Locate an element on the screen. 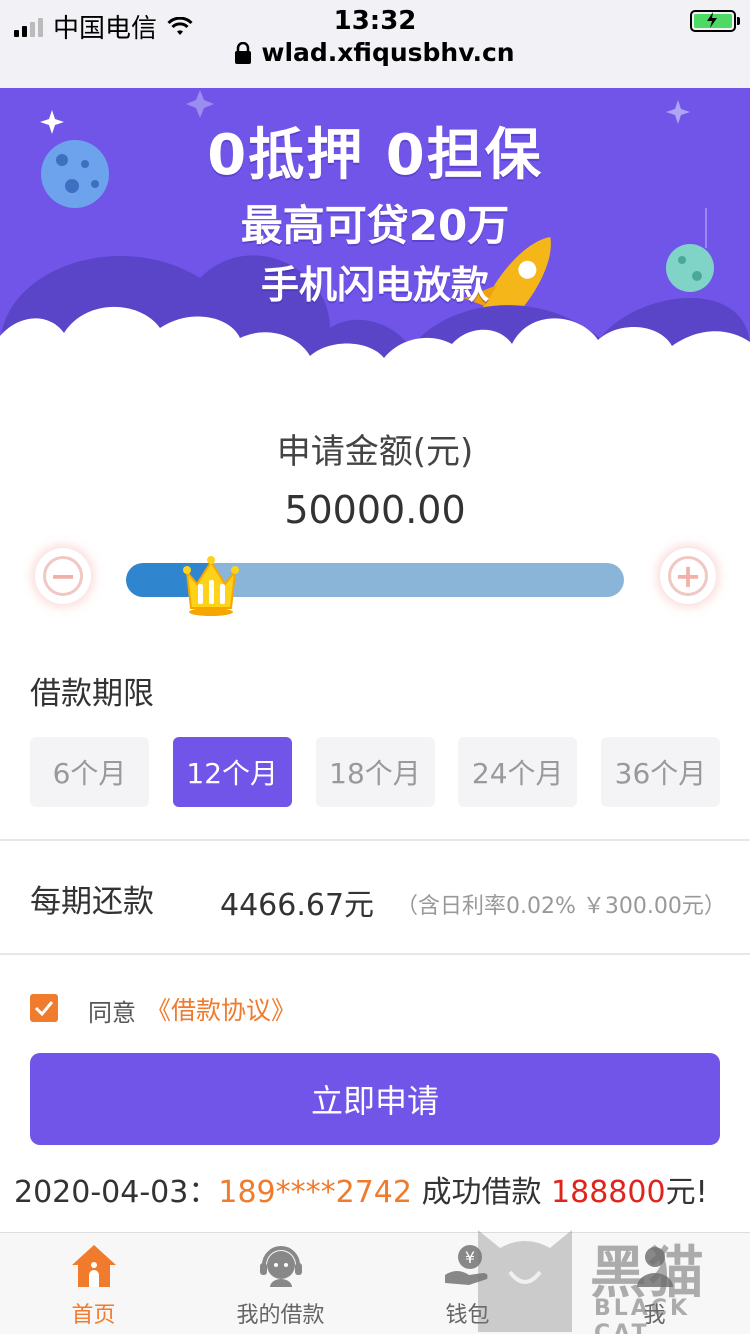  term-option-12: 12个月 is located at coordinates (232, 772).